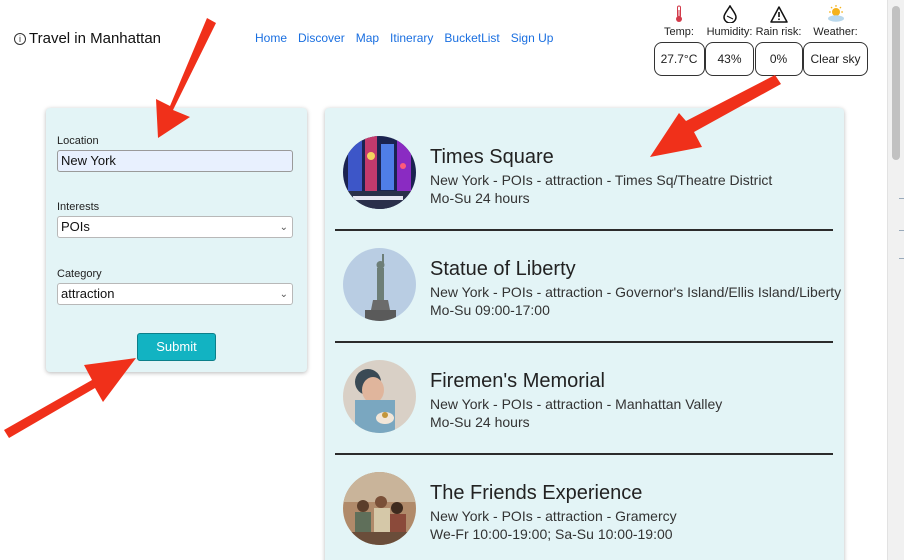 The height and width of the screenshot is (560, 904). I want to click on firemens-memorial-photo, so click(379, 396).